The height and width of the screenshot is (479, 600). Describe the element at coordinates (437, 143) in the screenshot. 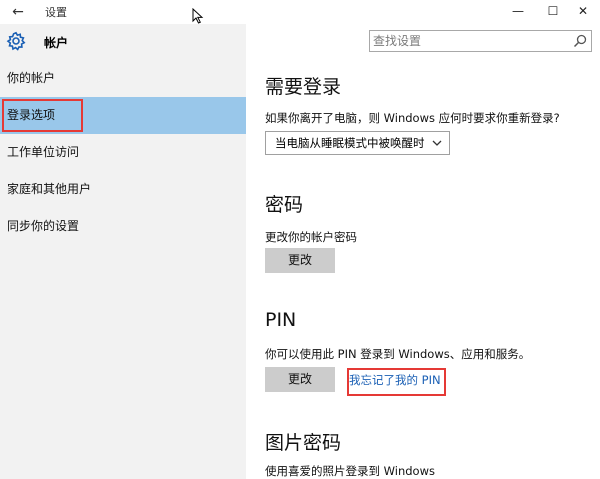

I see `chevron-down-icon` at that location.